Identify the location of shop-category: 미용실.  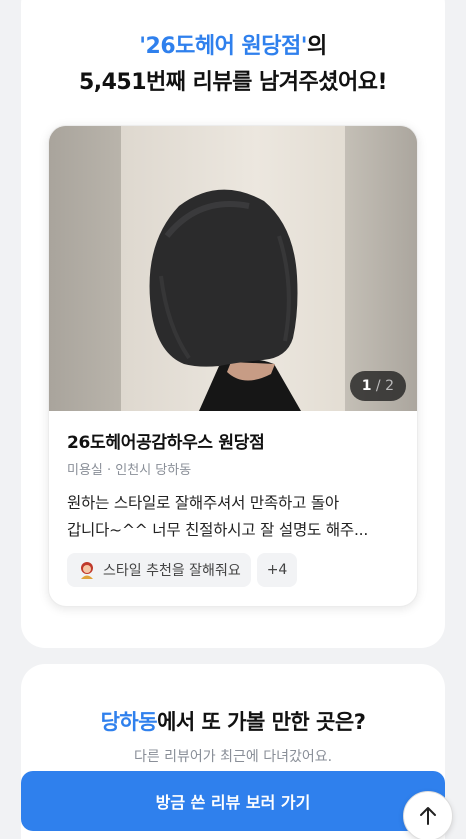
(85, 470).